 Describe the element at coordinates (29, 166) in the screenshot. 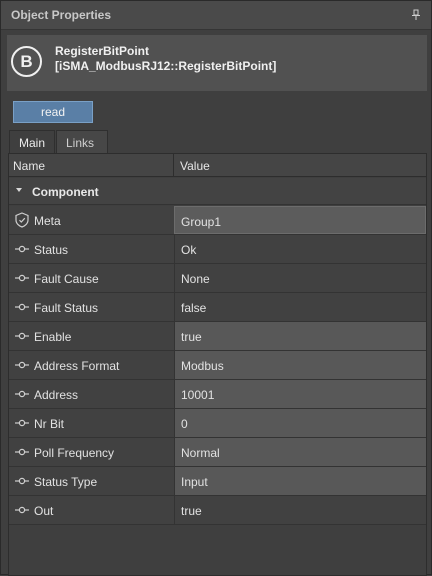

I see `column-header-name: Name` at that location.